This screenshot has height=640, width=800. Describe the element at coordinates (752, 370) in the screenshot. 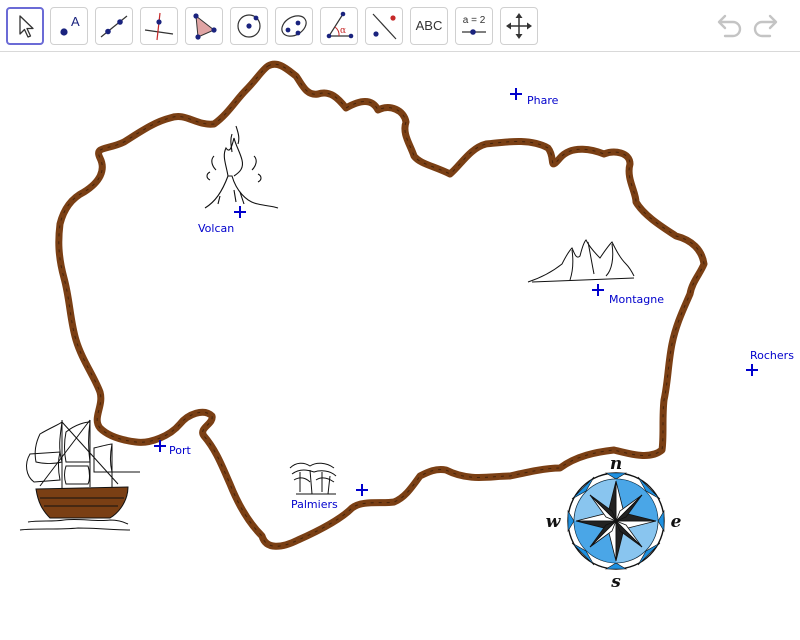

I see `point-rochers` at that location.